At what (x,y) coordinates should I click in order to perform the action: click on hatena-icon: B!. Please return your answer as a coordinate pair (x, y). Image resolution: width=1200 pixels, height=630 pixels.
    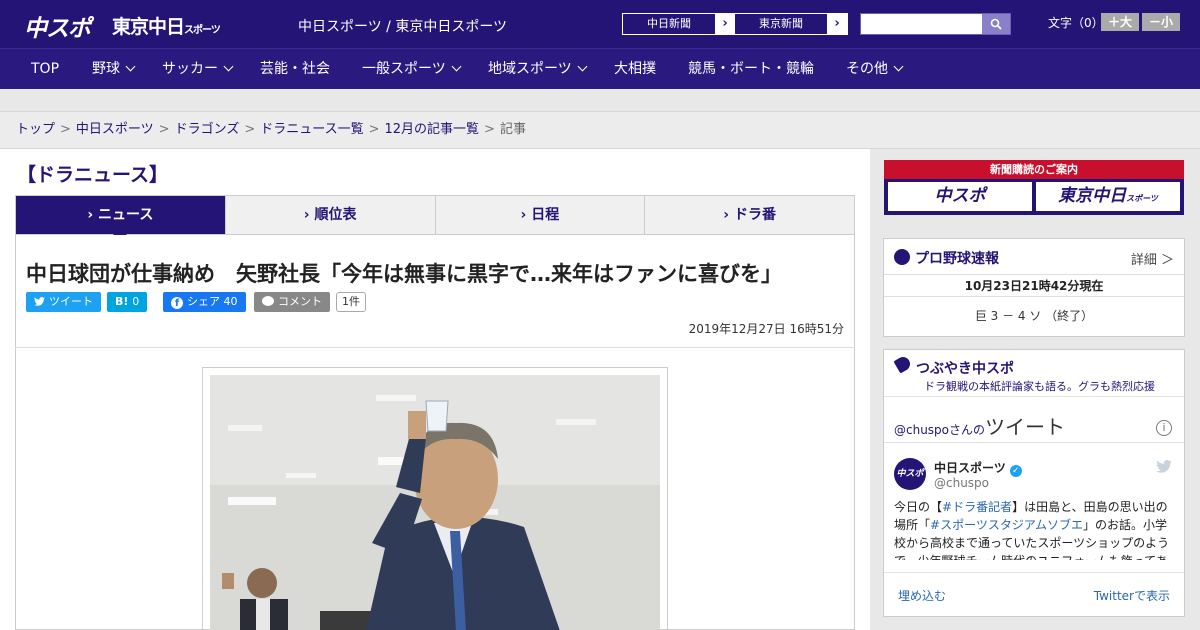
    Looking at the image, I should click on (122, 301).